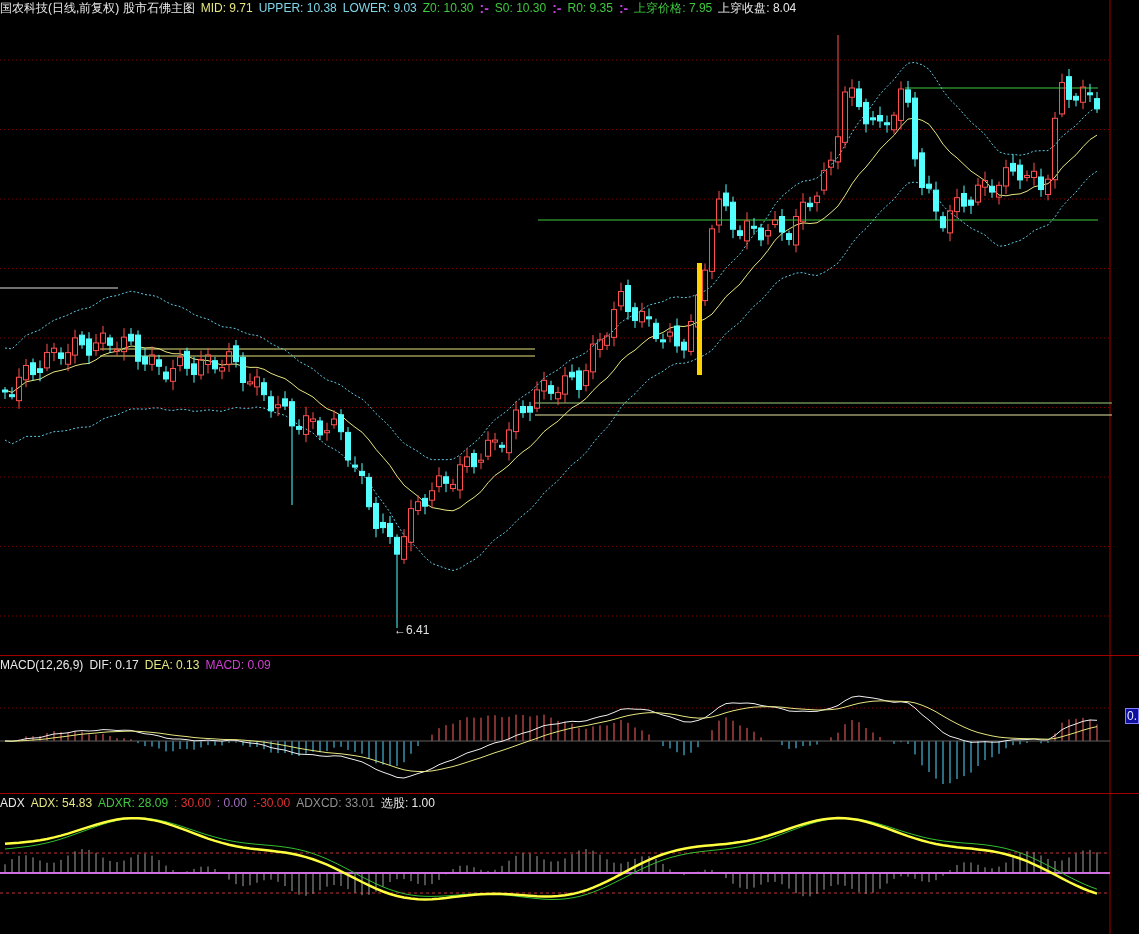 This screenshot has height=934, width=1139. Describe the element at coordinates (407, 803) in the screenshot. I see `indicator-value: 选股: 1.00` at that location.